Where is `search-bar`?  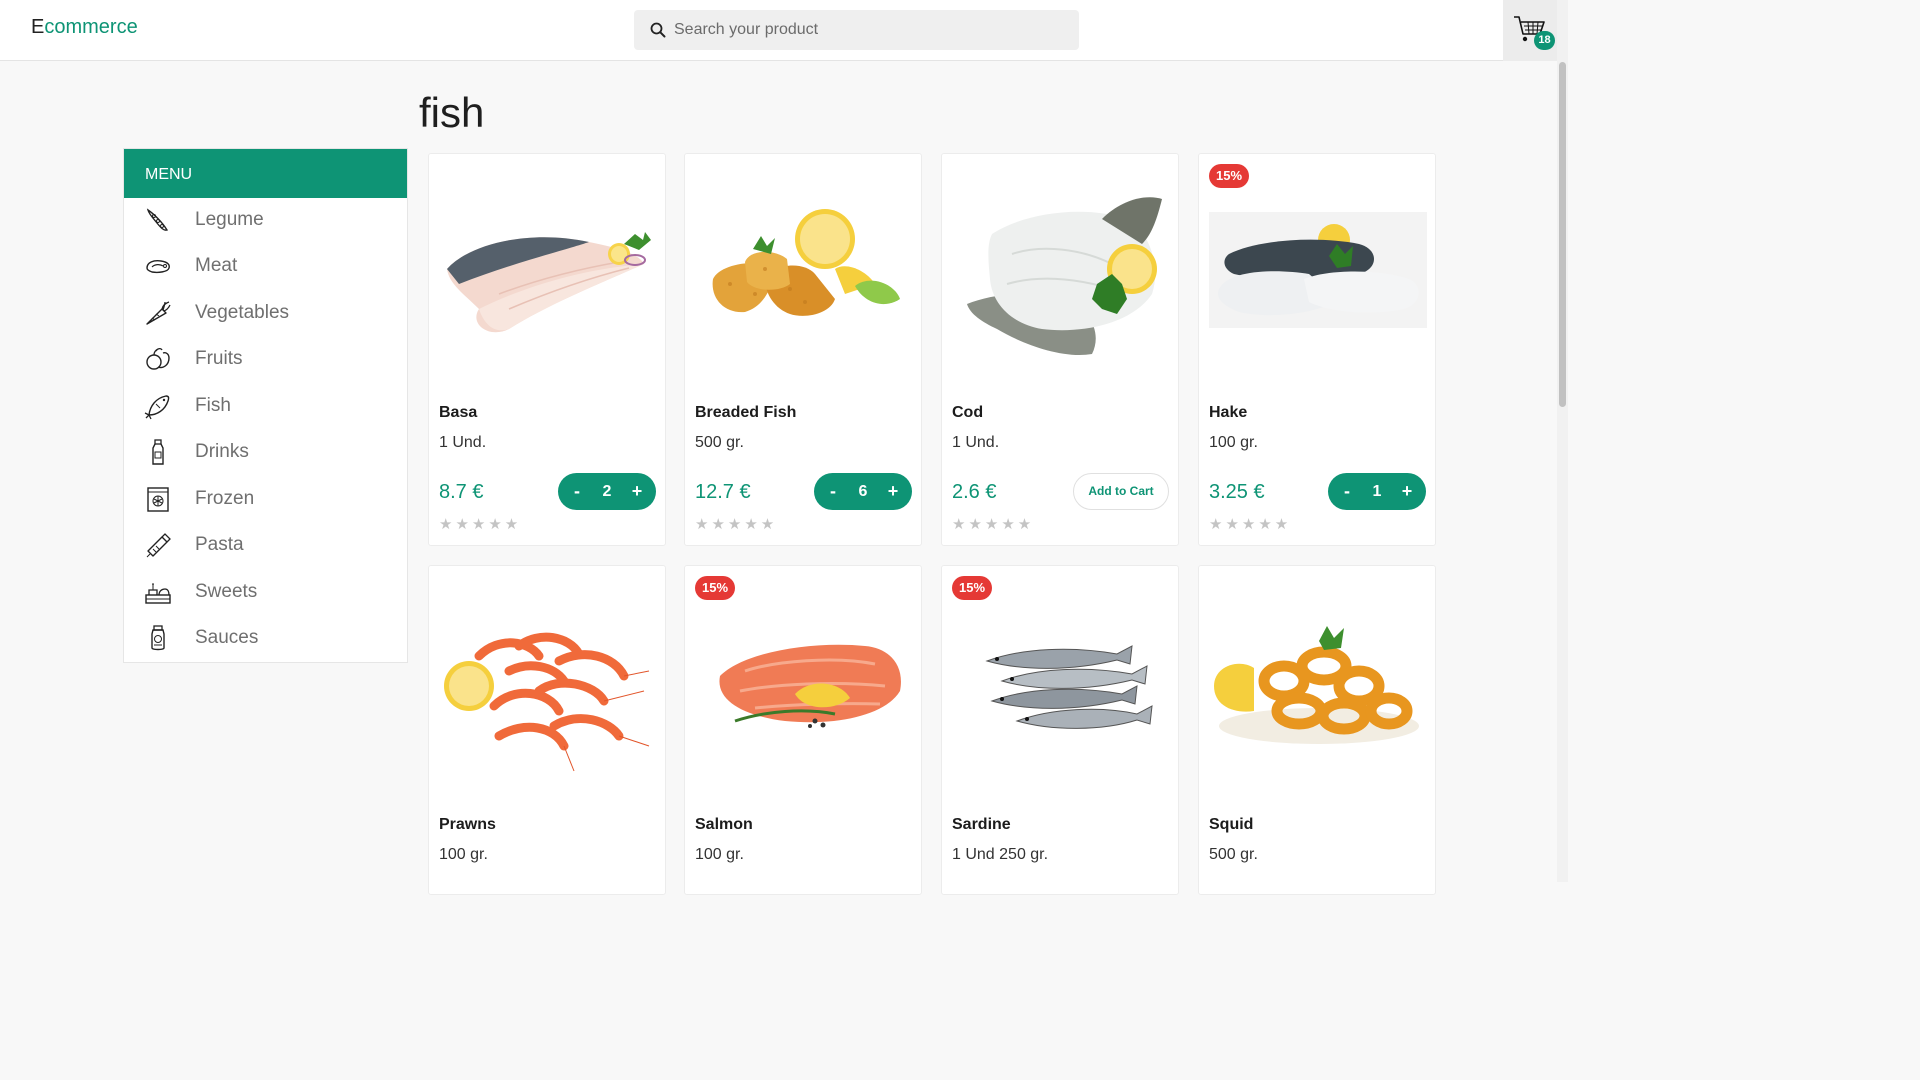 search-bar is located at coordinates (856, 30).